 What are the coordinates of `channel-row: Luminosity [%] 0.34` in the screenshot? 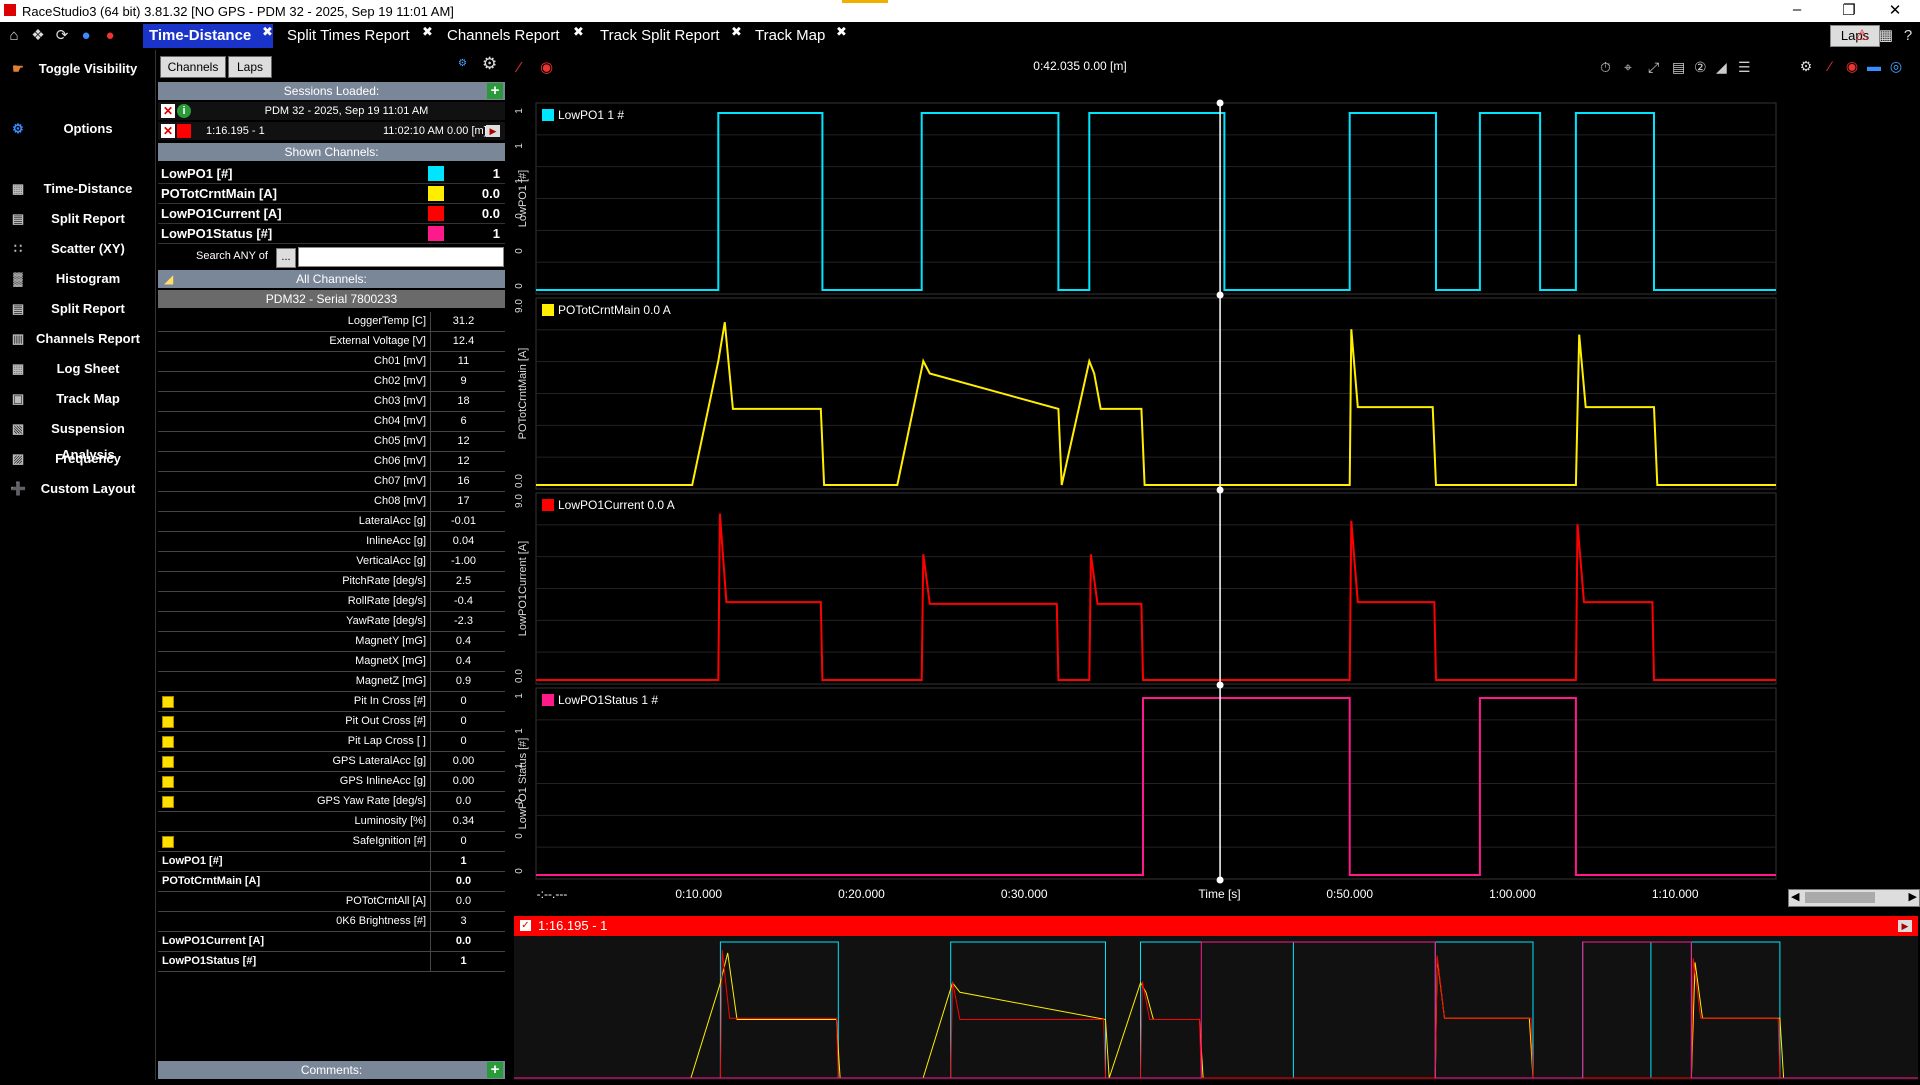 It's located at (331, 822).